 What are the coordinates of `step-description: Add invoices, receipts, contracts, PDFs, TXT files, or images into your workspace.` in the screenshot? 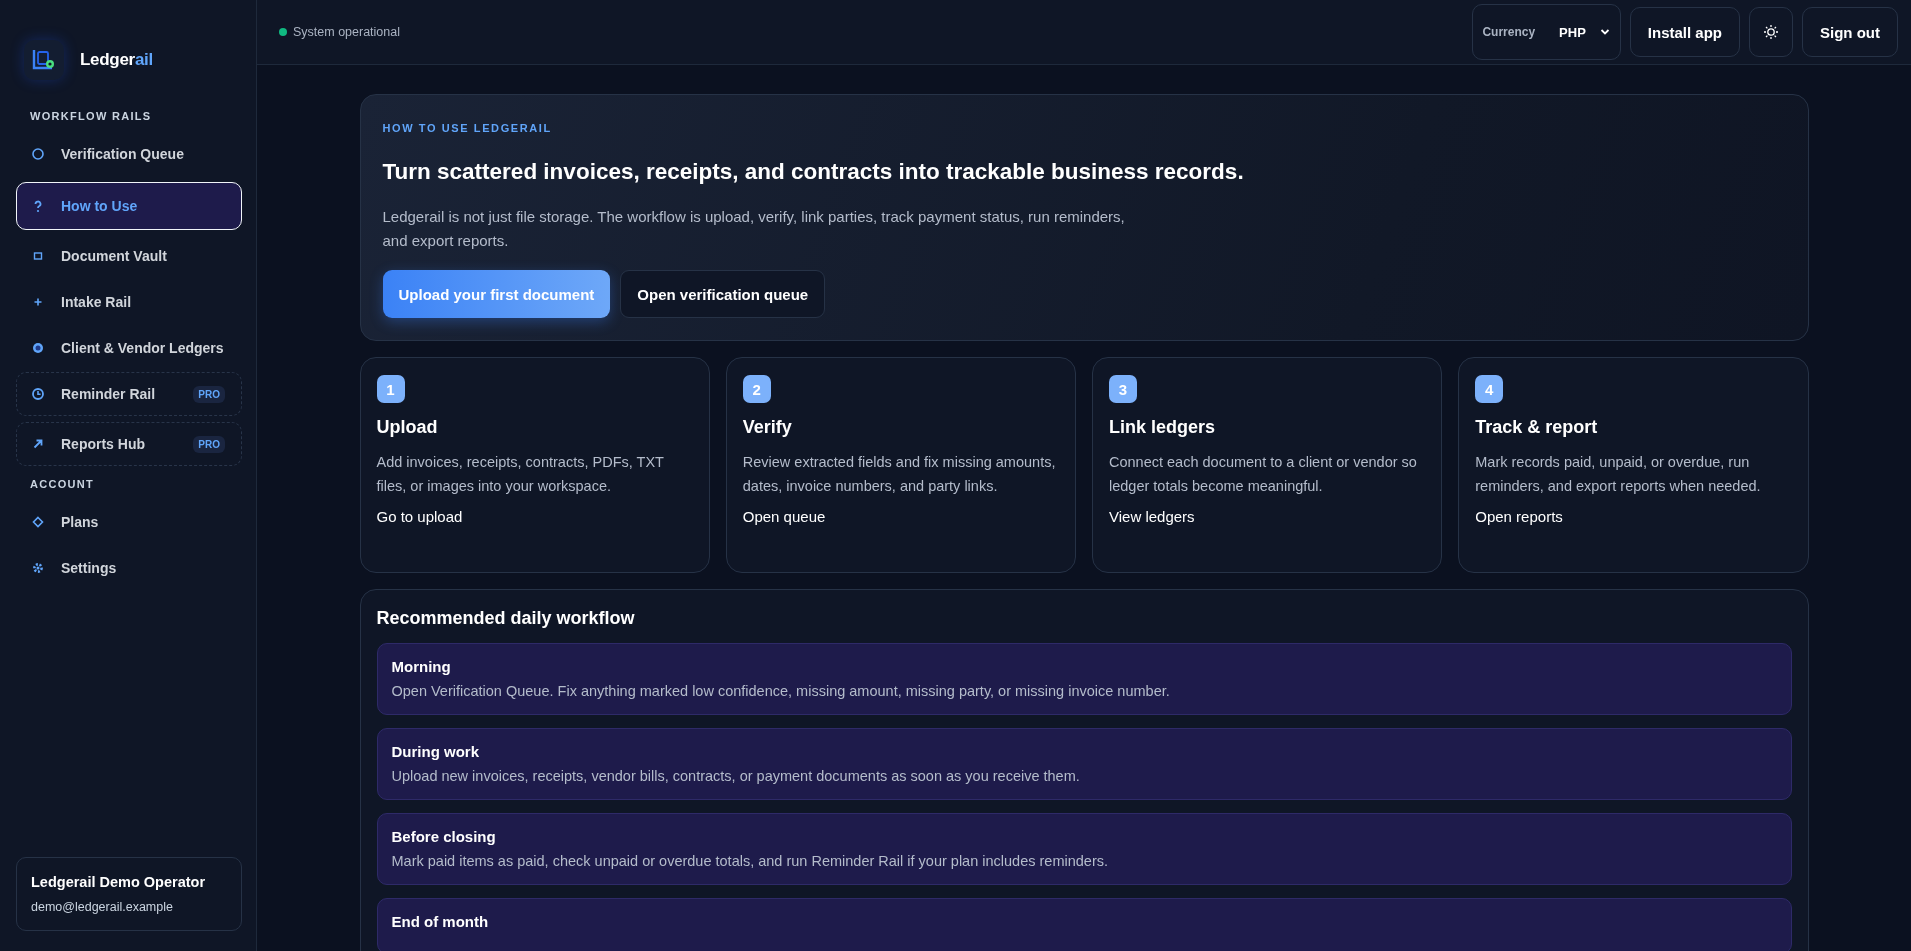 It's located at (520, 474).